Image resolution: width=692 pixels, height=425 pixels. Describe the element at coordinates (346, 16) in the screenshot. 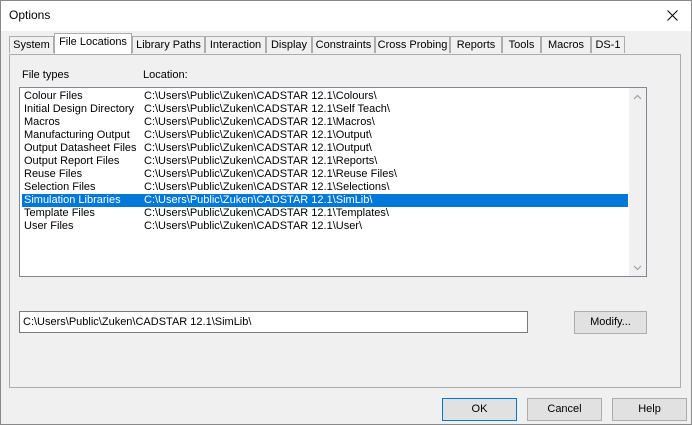

I see `title-bar: Options` at that location.